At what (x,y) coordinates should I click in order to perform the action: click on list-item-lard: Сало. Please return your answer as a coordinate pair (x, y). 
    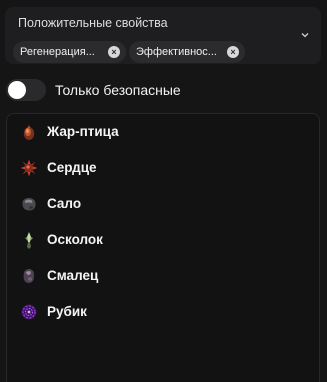
    Looking at the image, I should click on (157, 204).